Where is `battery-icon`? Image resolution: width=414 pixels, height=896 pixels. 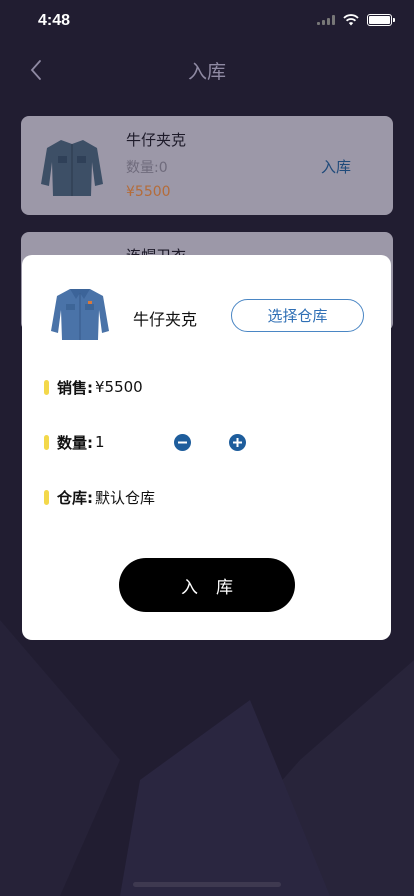
battery-icon is located at coordinates (381, 20).